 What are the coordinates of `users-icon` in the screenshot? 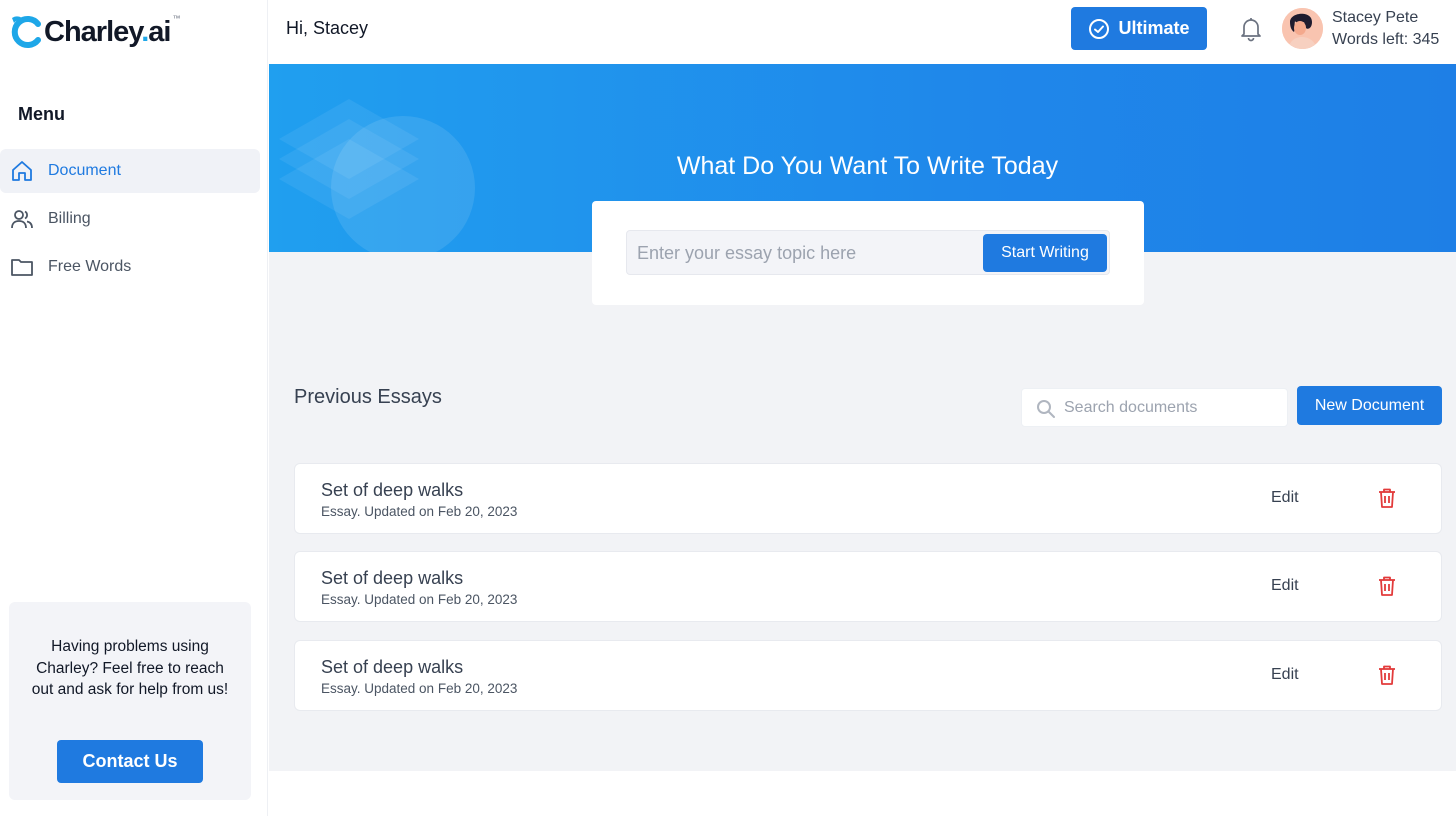 It's located at (22, 219).